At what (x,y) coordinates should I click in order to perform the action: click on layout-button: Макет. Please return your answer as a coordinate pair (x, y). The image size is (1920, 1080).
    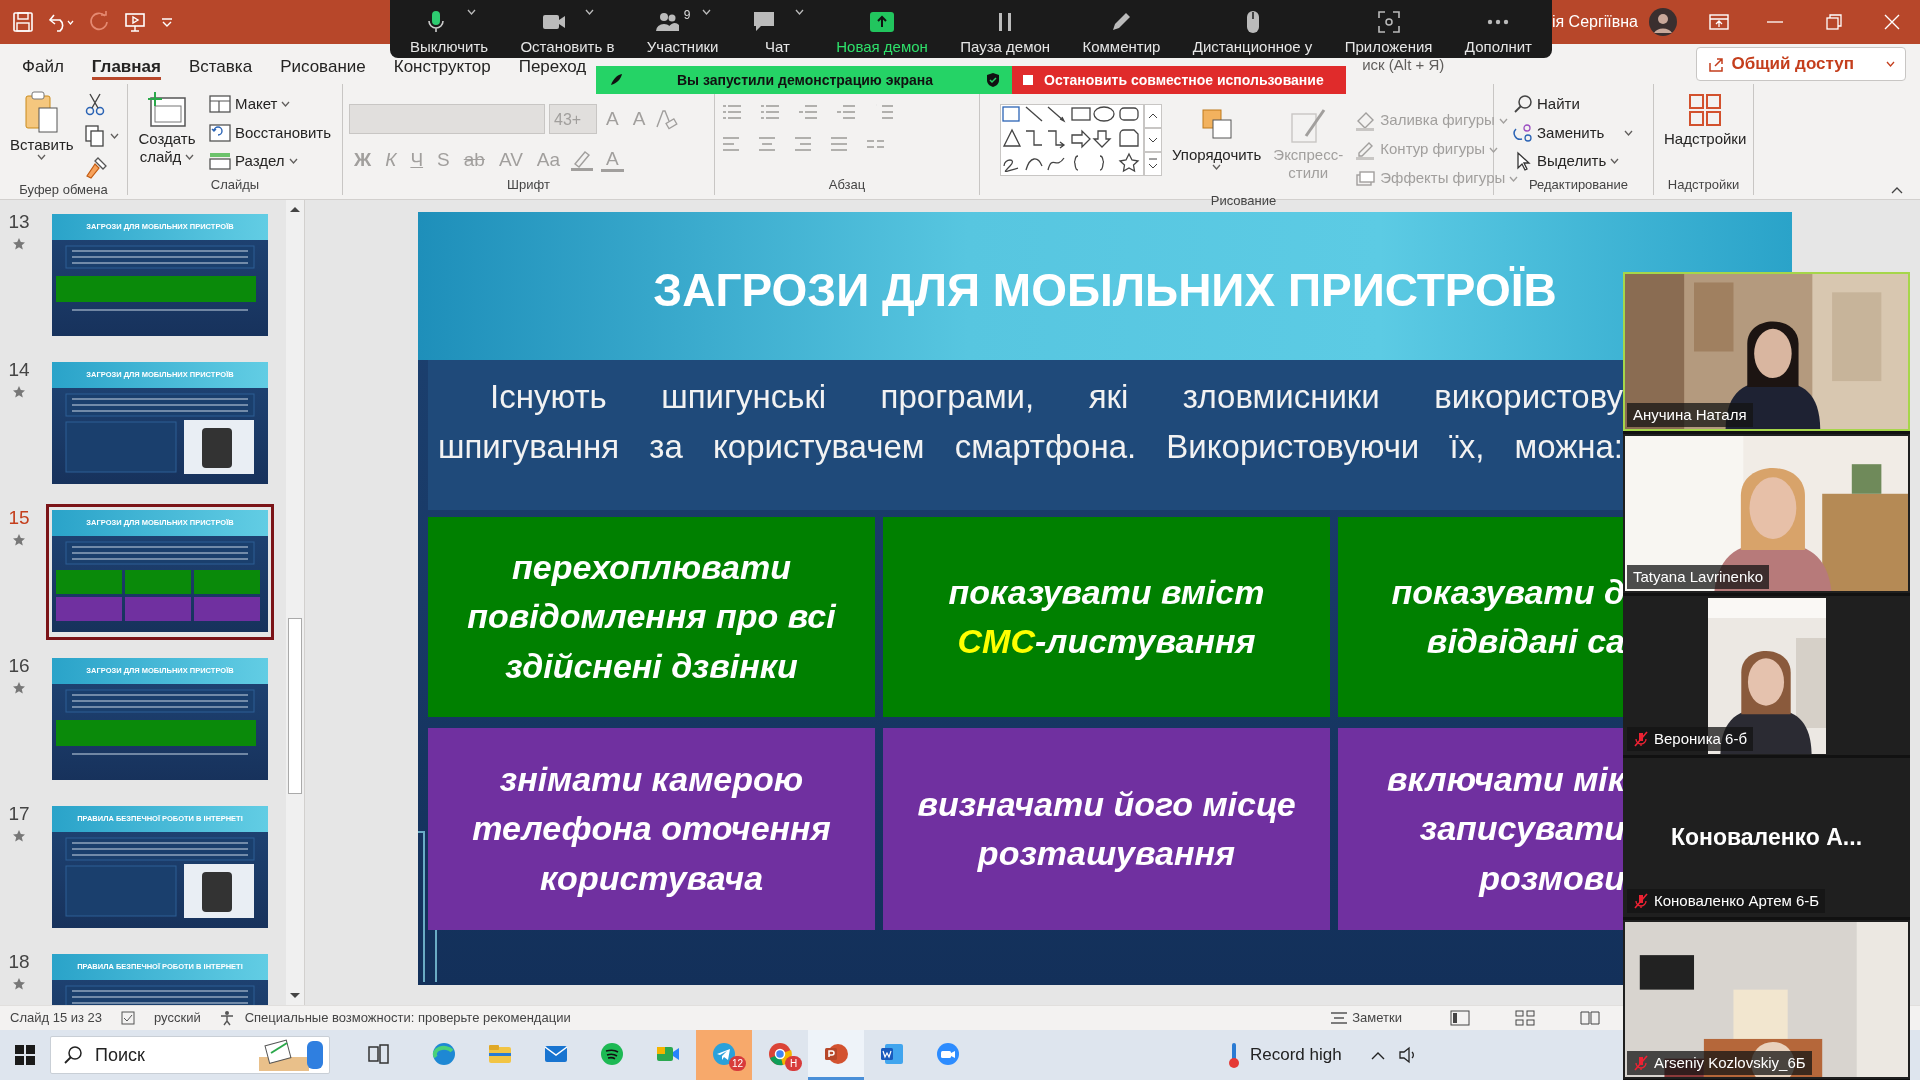
    Looking at the image, I should click on (270, 104).